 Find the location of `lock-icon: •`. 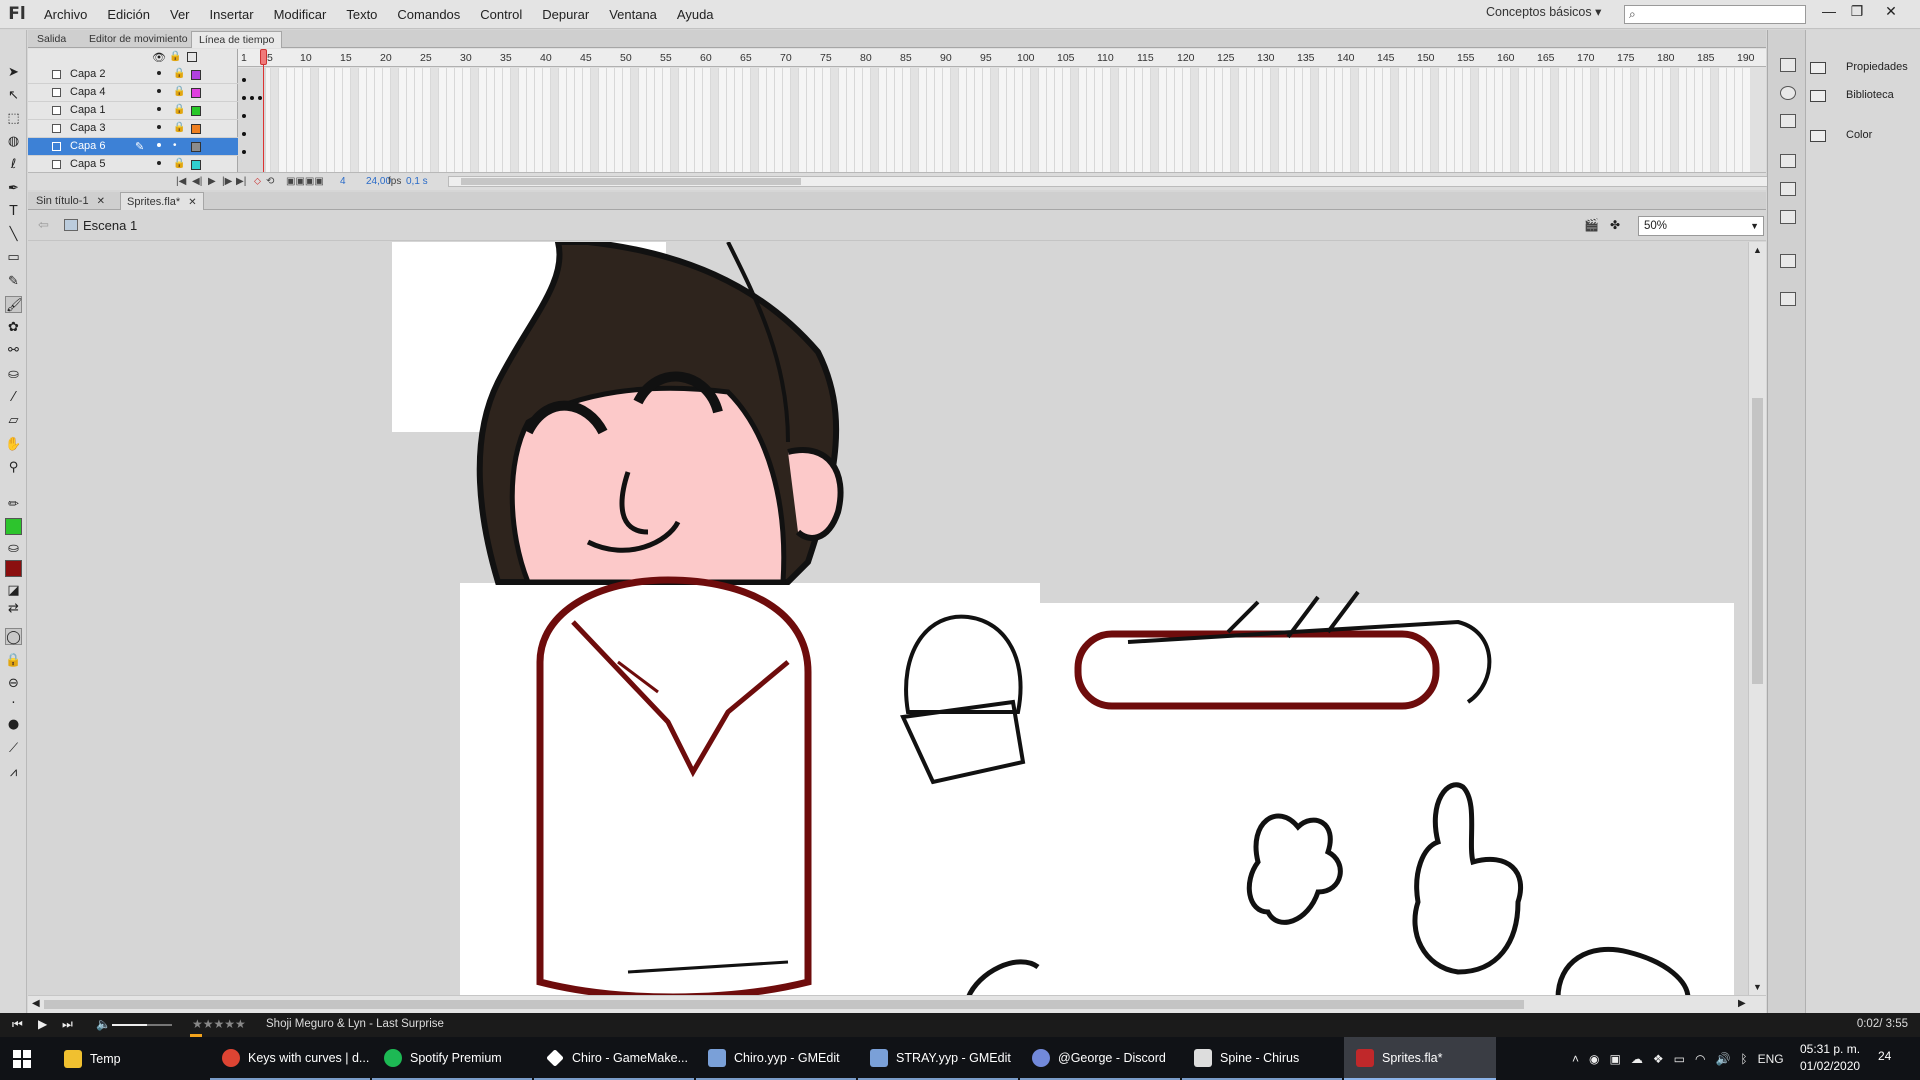

lock-icon: • is located at coordinates (175, 145).